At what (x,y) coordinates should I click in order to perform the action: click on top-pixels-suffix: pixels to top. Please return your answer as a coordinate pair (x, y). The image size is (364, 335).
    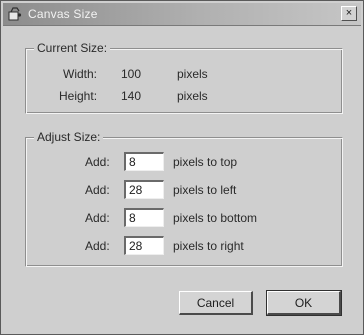
    Looking at the image, I should click on (205, 162).